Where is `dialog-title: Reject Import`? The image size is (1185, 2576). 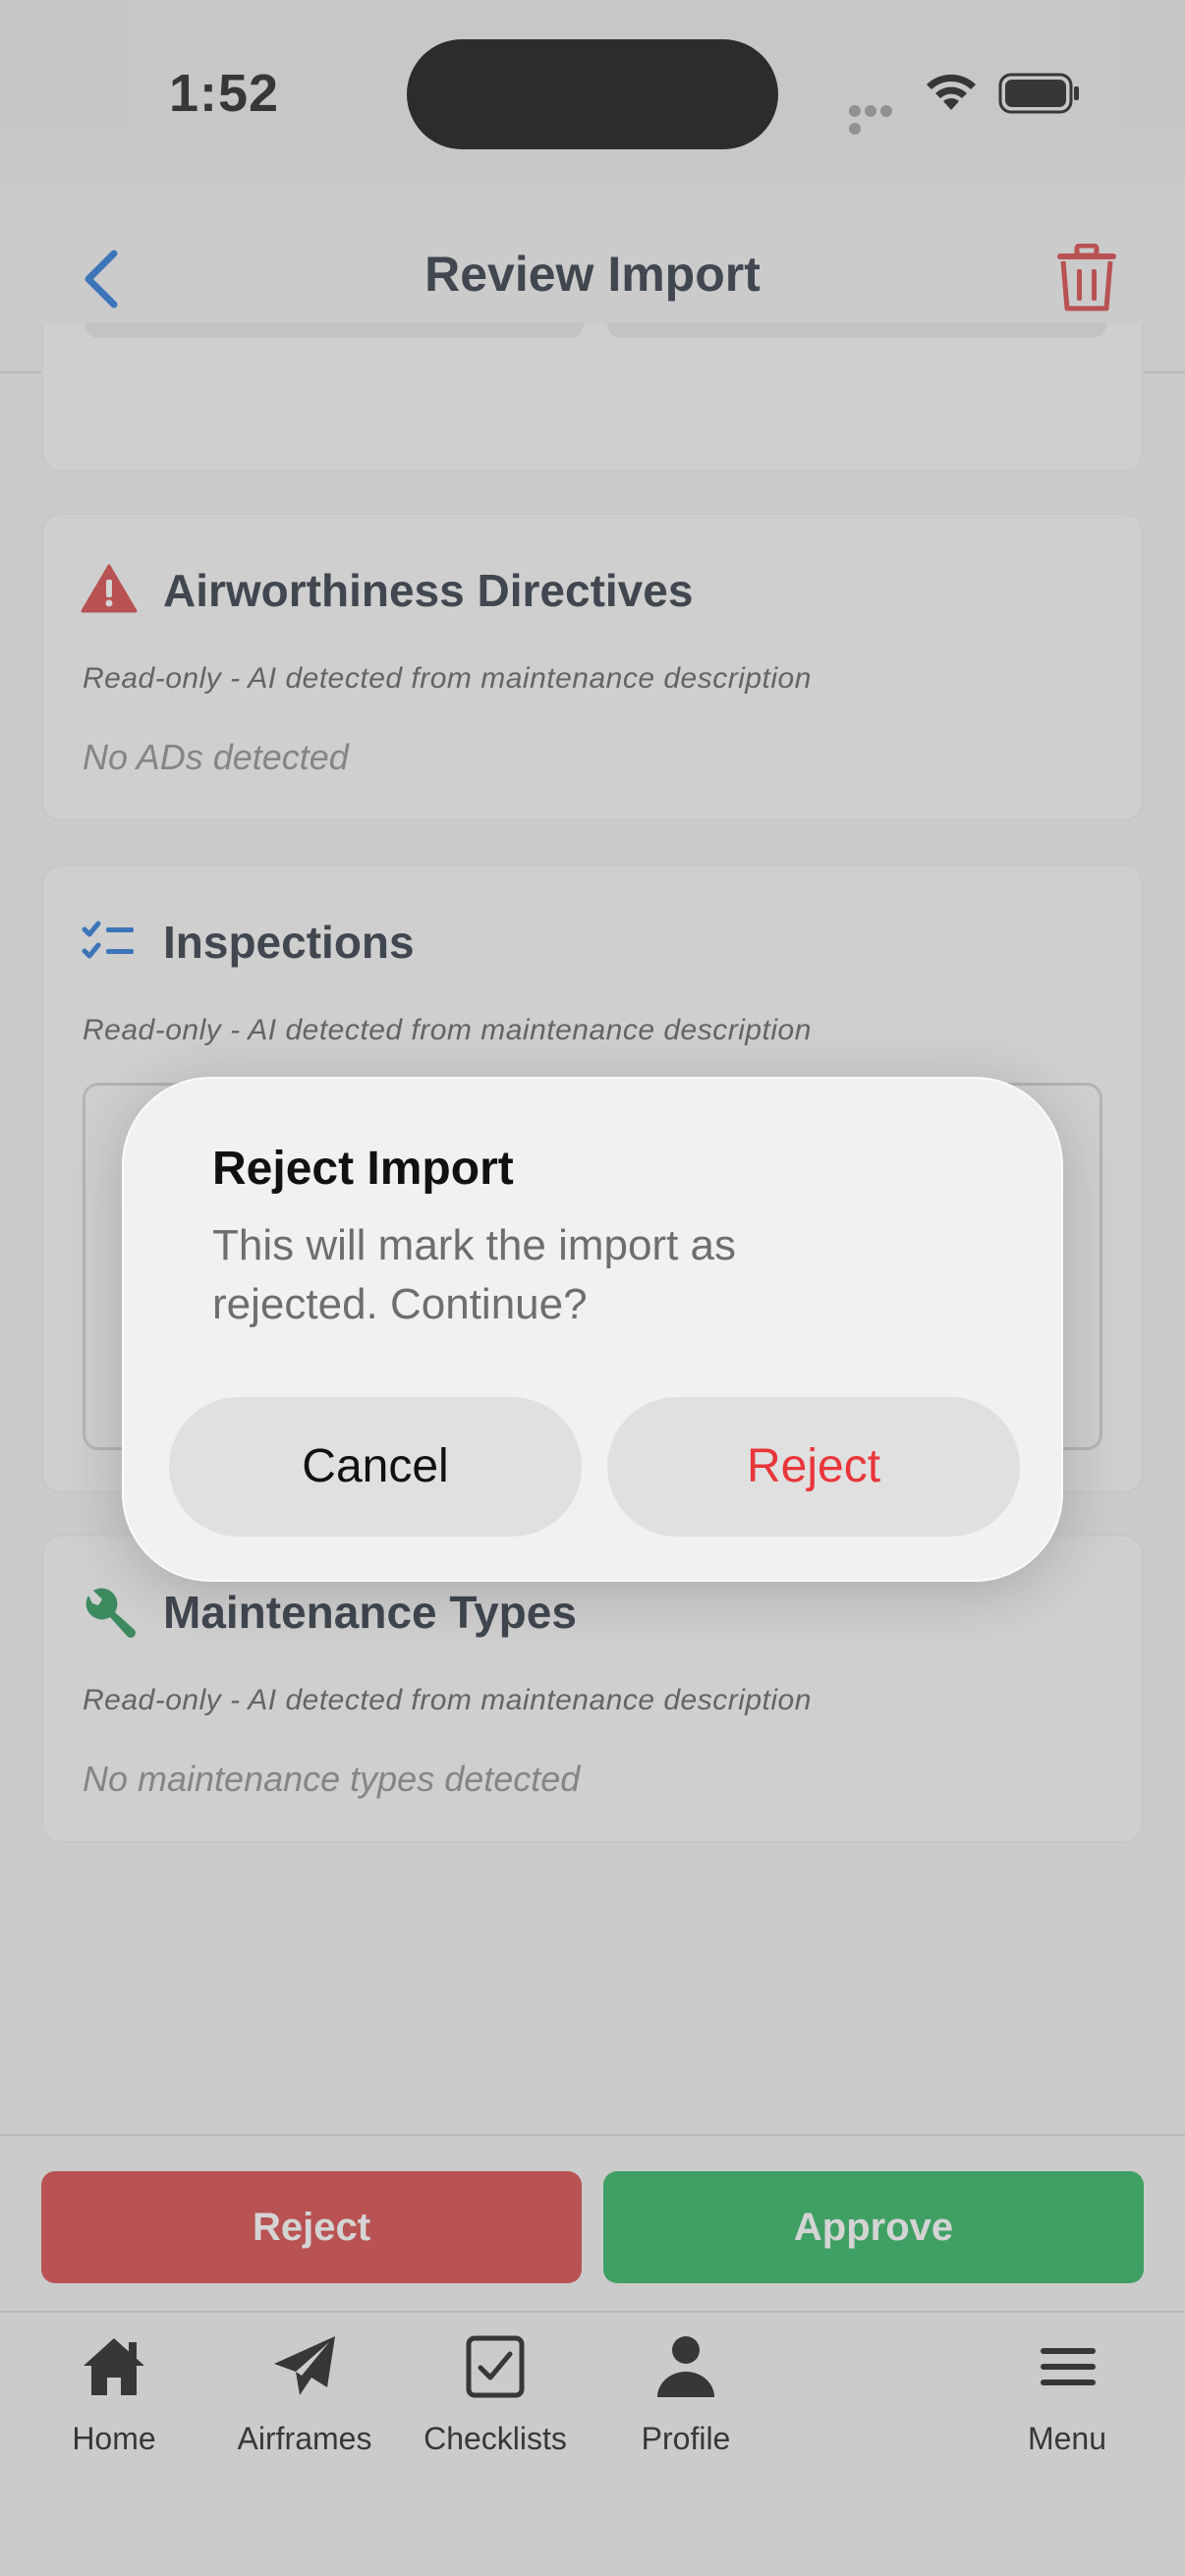 dialog-title: Reject Import is located at coordinates (363, 1169).